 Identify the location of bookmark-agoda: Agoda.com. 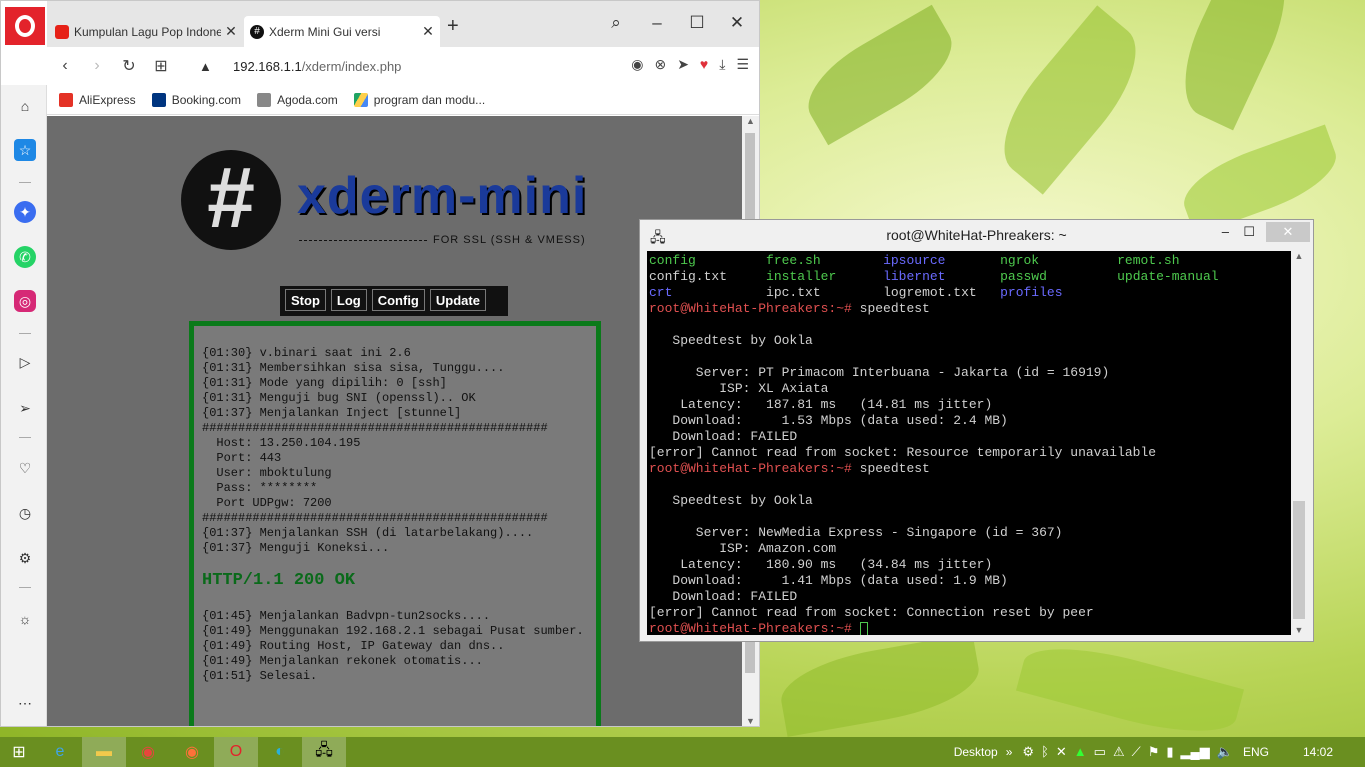
(297, 99).